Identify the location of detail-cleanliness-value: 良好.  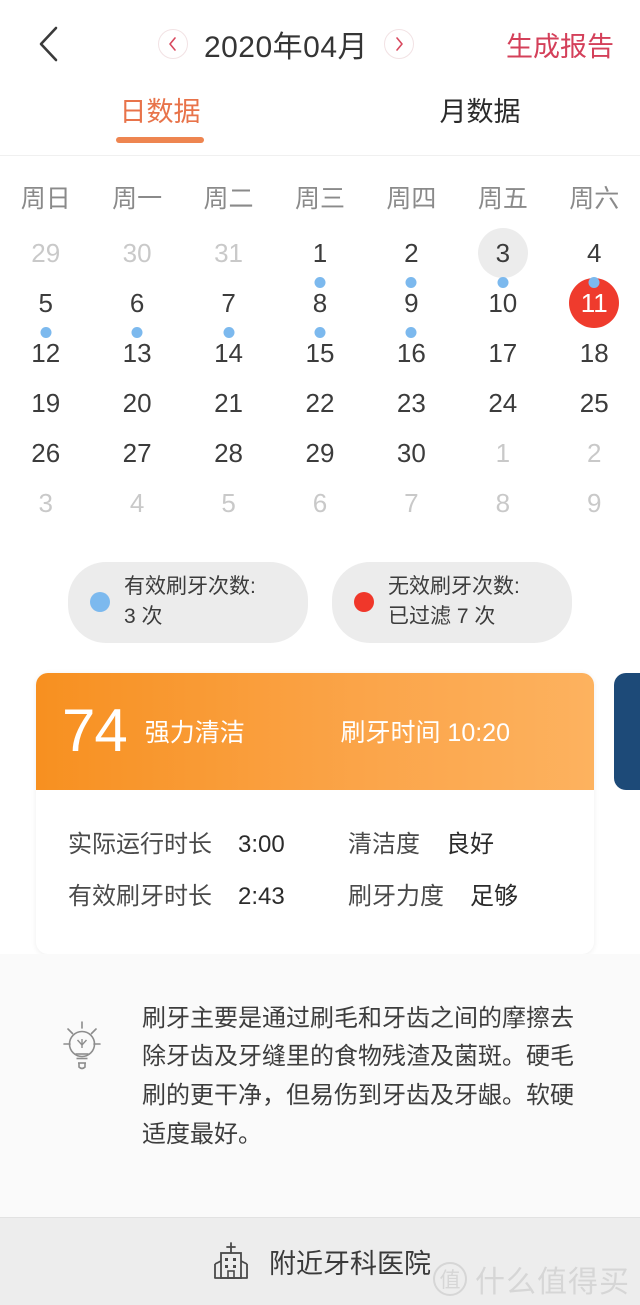
(470, 845).